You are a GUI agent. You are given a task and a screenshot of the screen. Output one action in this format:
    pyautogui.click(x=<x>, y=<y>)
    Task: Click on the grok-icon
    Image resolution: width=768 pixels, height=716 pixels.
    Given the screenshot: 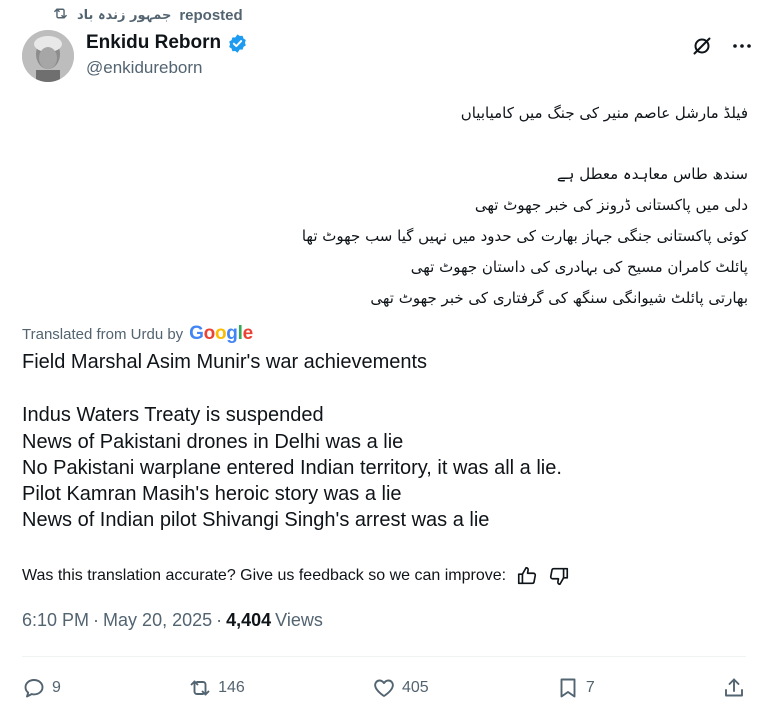 What is the action you would take?
    pyautogui.click(x=702, y=46)
    